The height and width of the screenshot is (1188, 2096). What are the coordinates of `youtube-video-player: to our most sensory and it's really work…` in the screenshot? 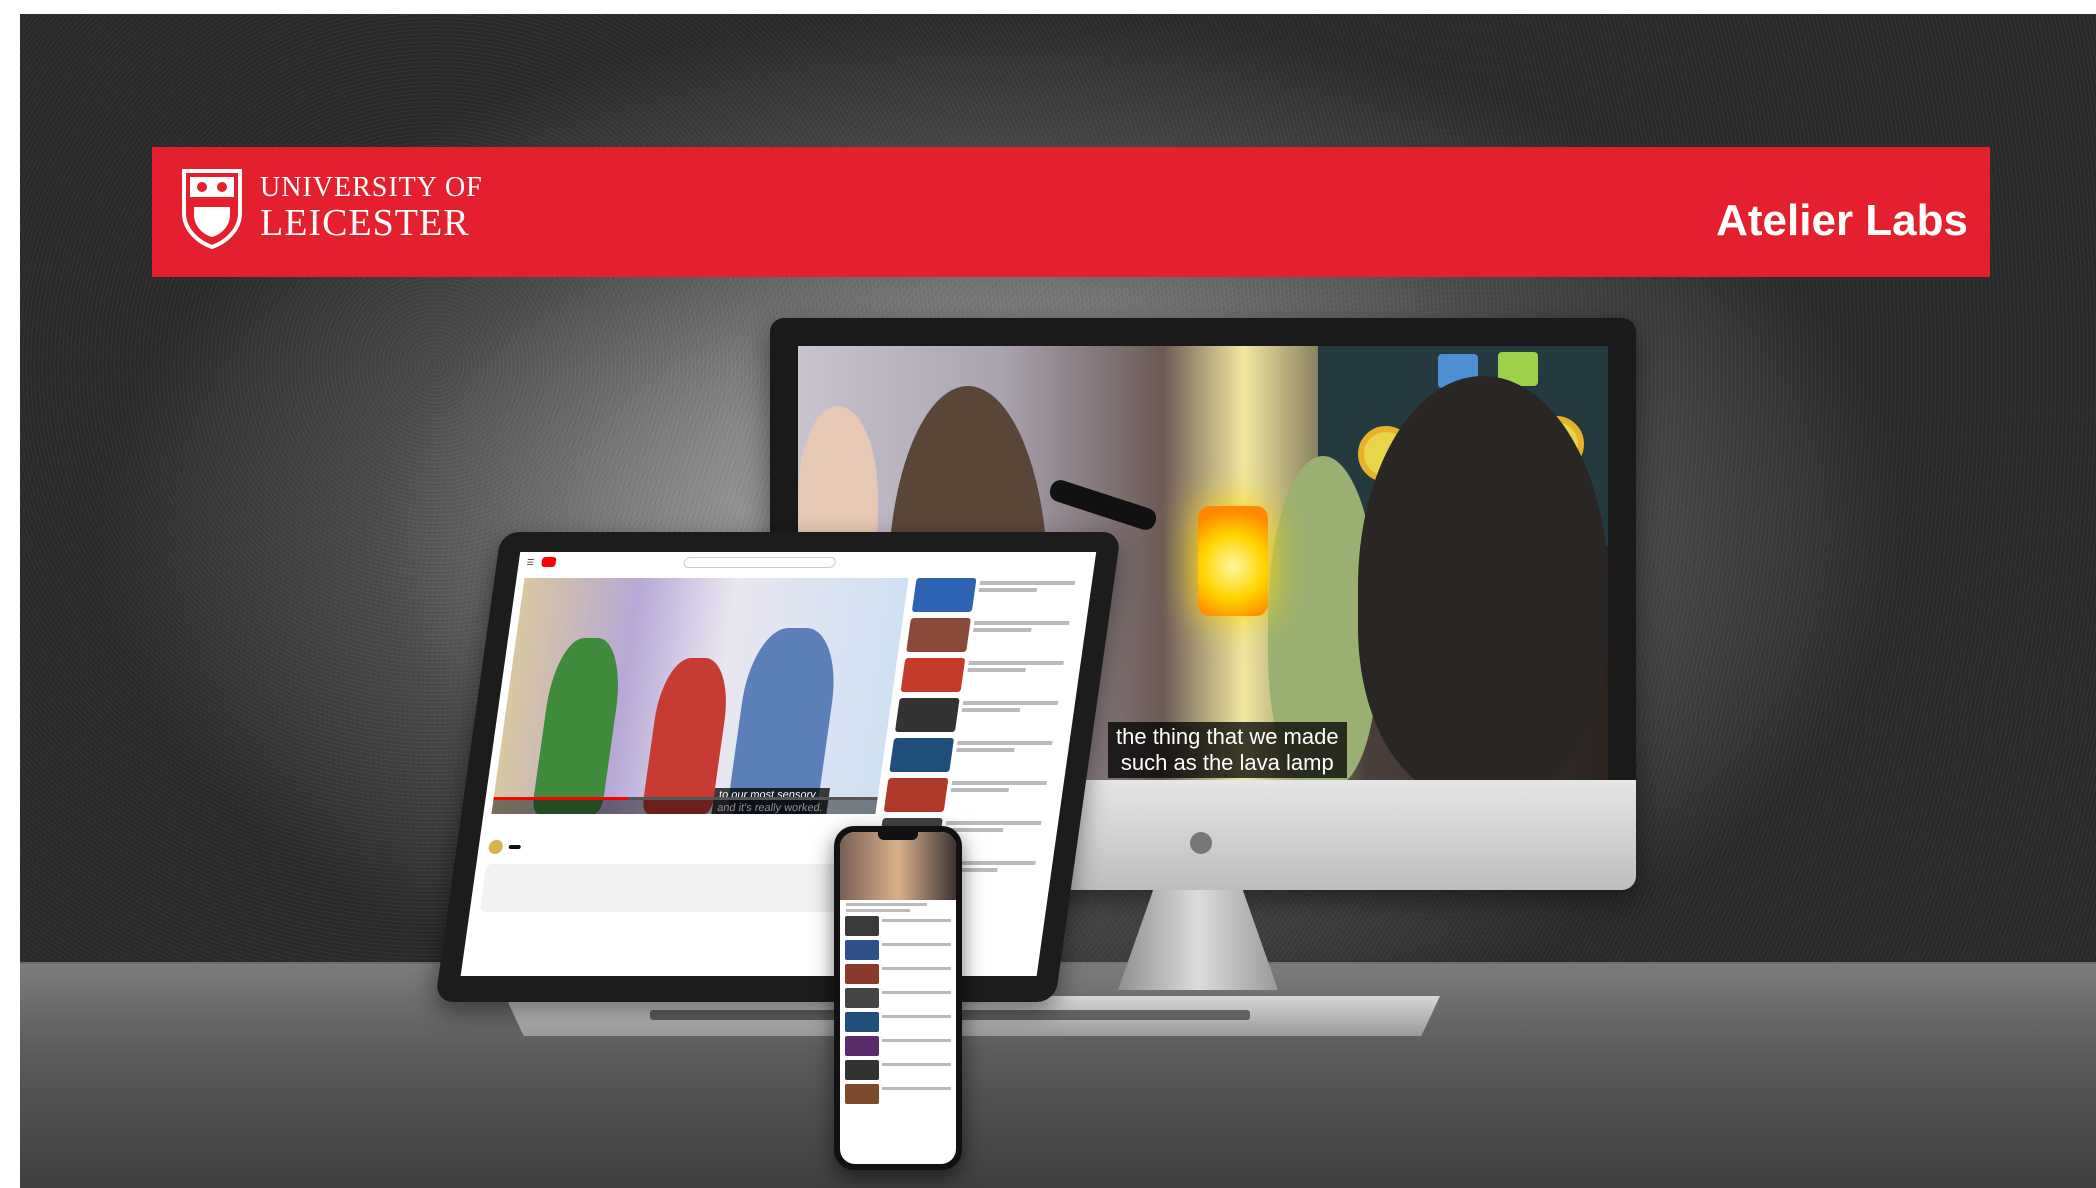 It's located at (700, 696).